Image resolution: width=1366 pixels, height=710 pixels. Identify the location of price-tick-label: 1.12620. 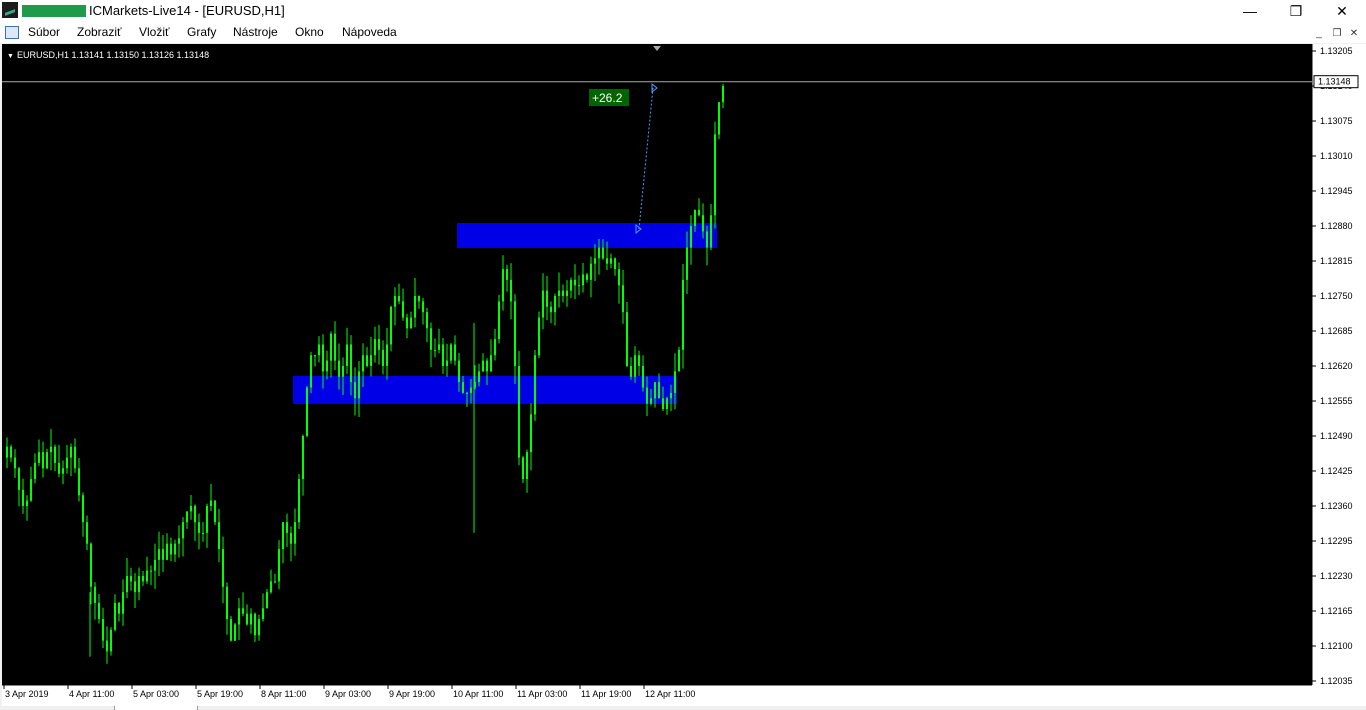
(1336, 366).